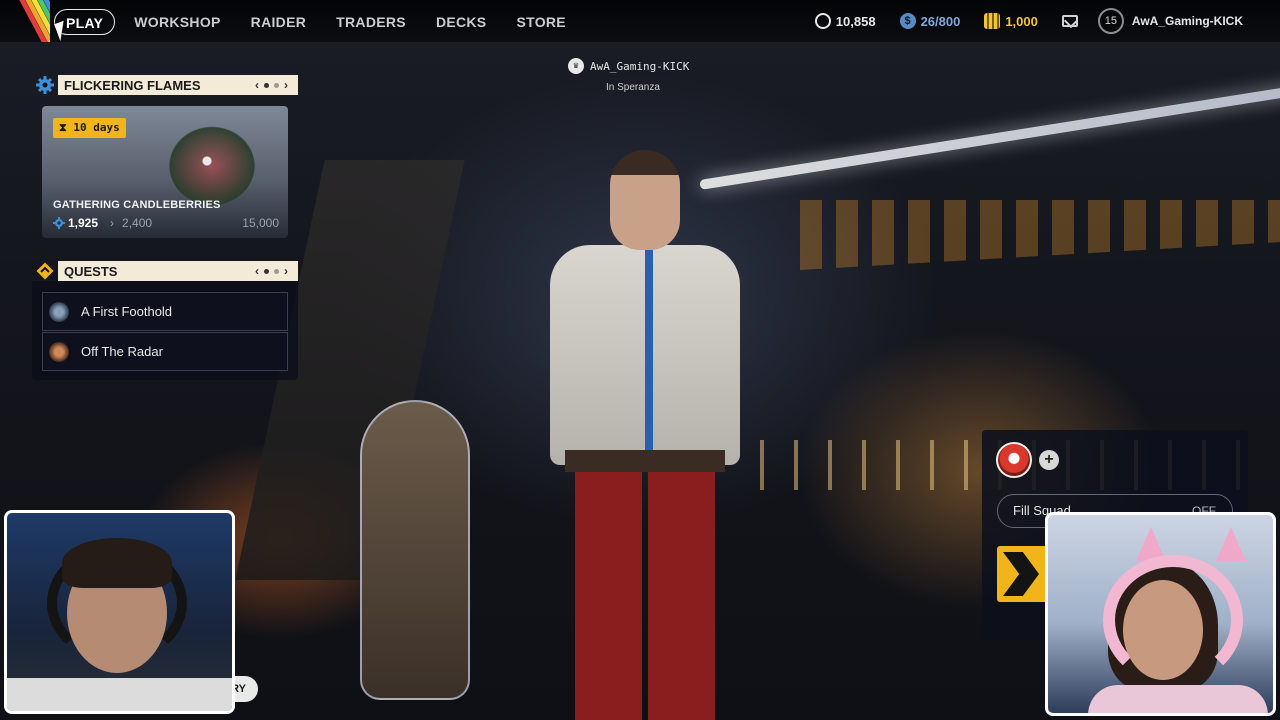 The image size is (1280, 720). What do you see at coordinates (640, 435) in the screenshot?
I see `player-character` at bounding box center [640, 435].